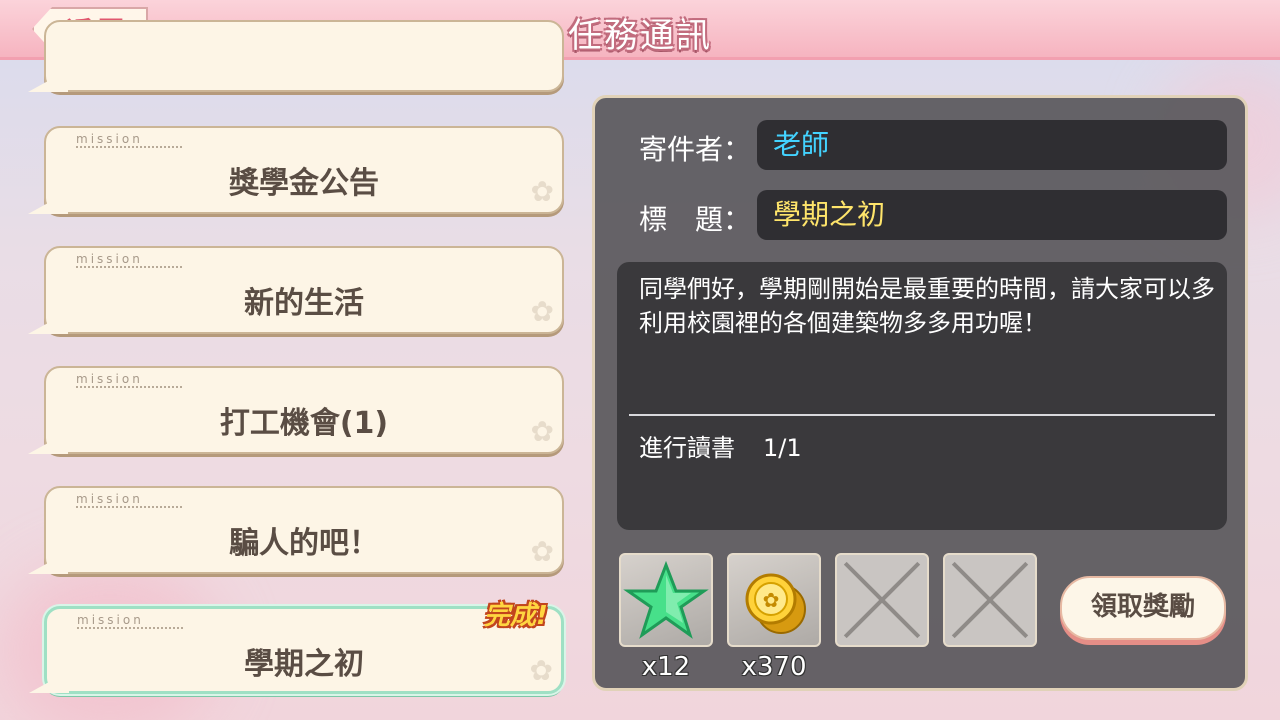 The height and width of the screenshot is (720, 1280). I want to click on reward-slot, so click(666, 600).